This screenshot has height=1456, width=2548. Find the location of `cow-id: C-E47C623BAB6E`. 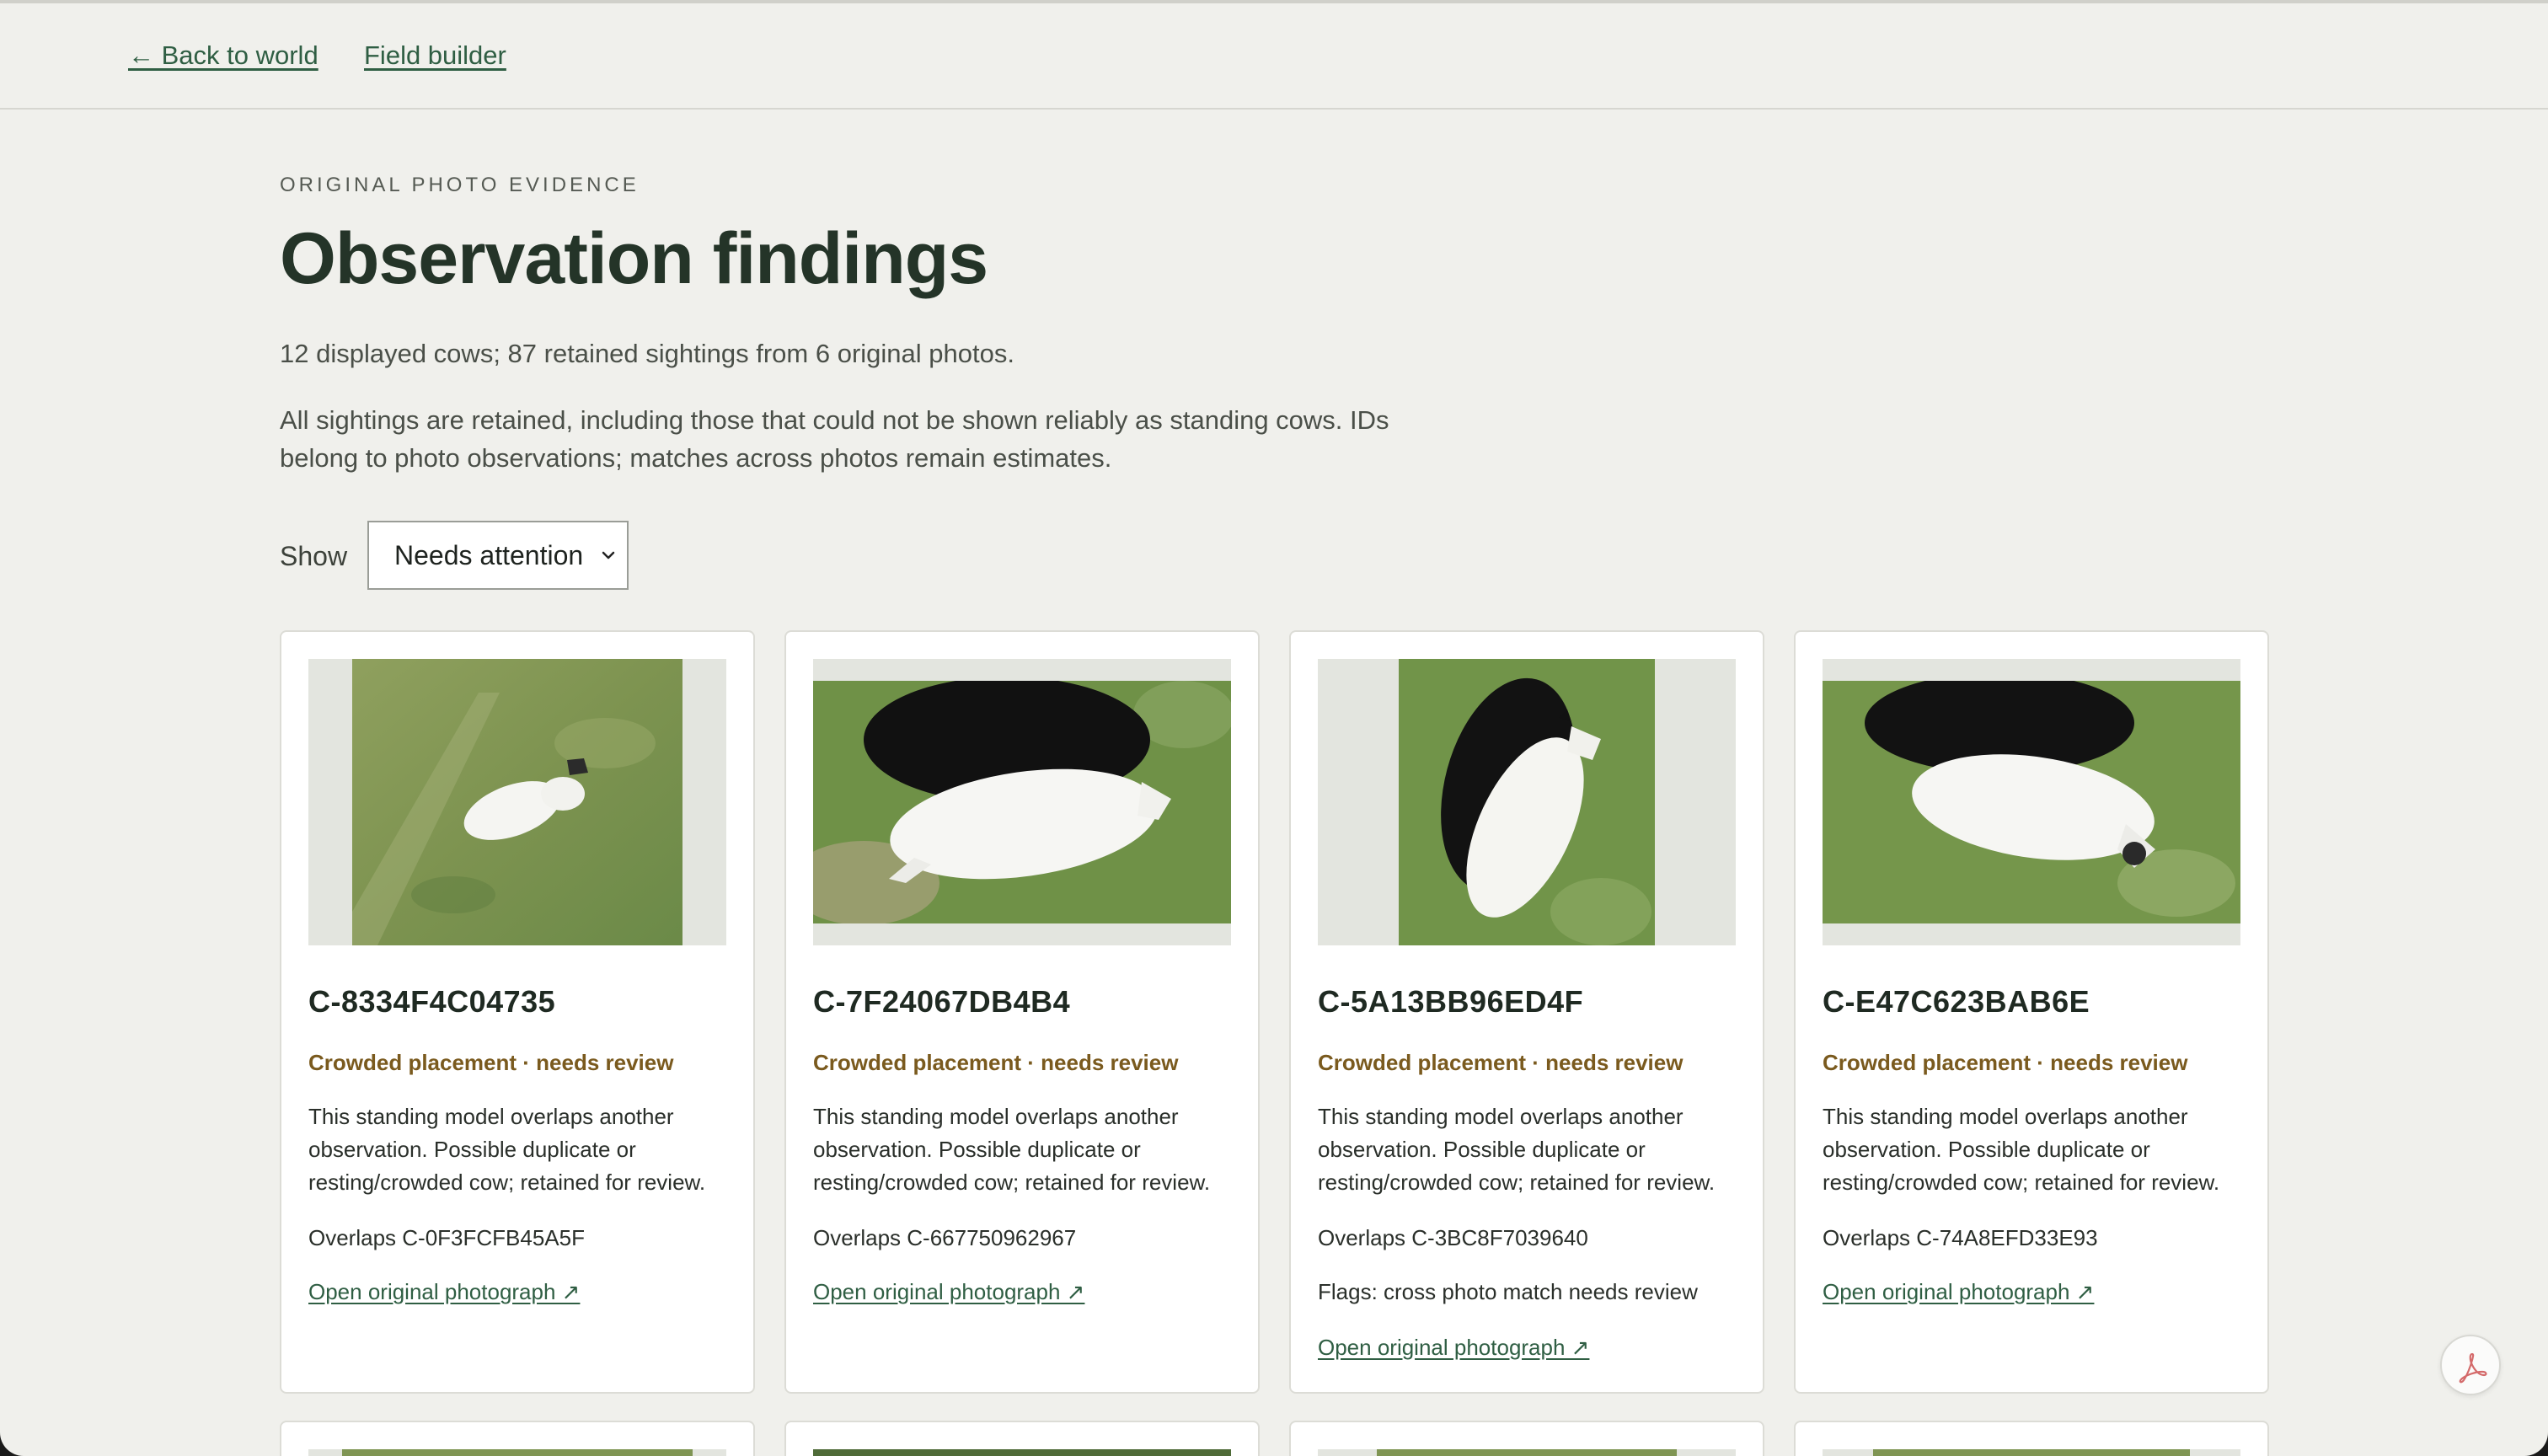

cow-id: C-E47C623BAB6E is located at coordinates (1956, 1001).